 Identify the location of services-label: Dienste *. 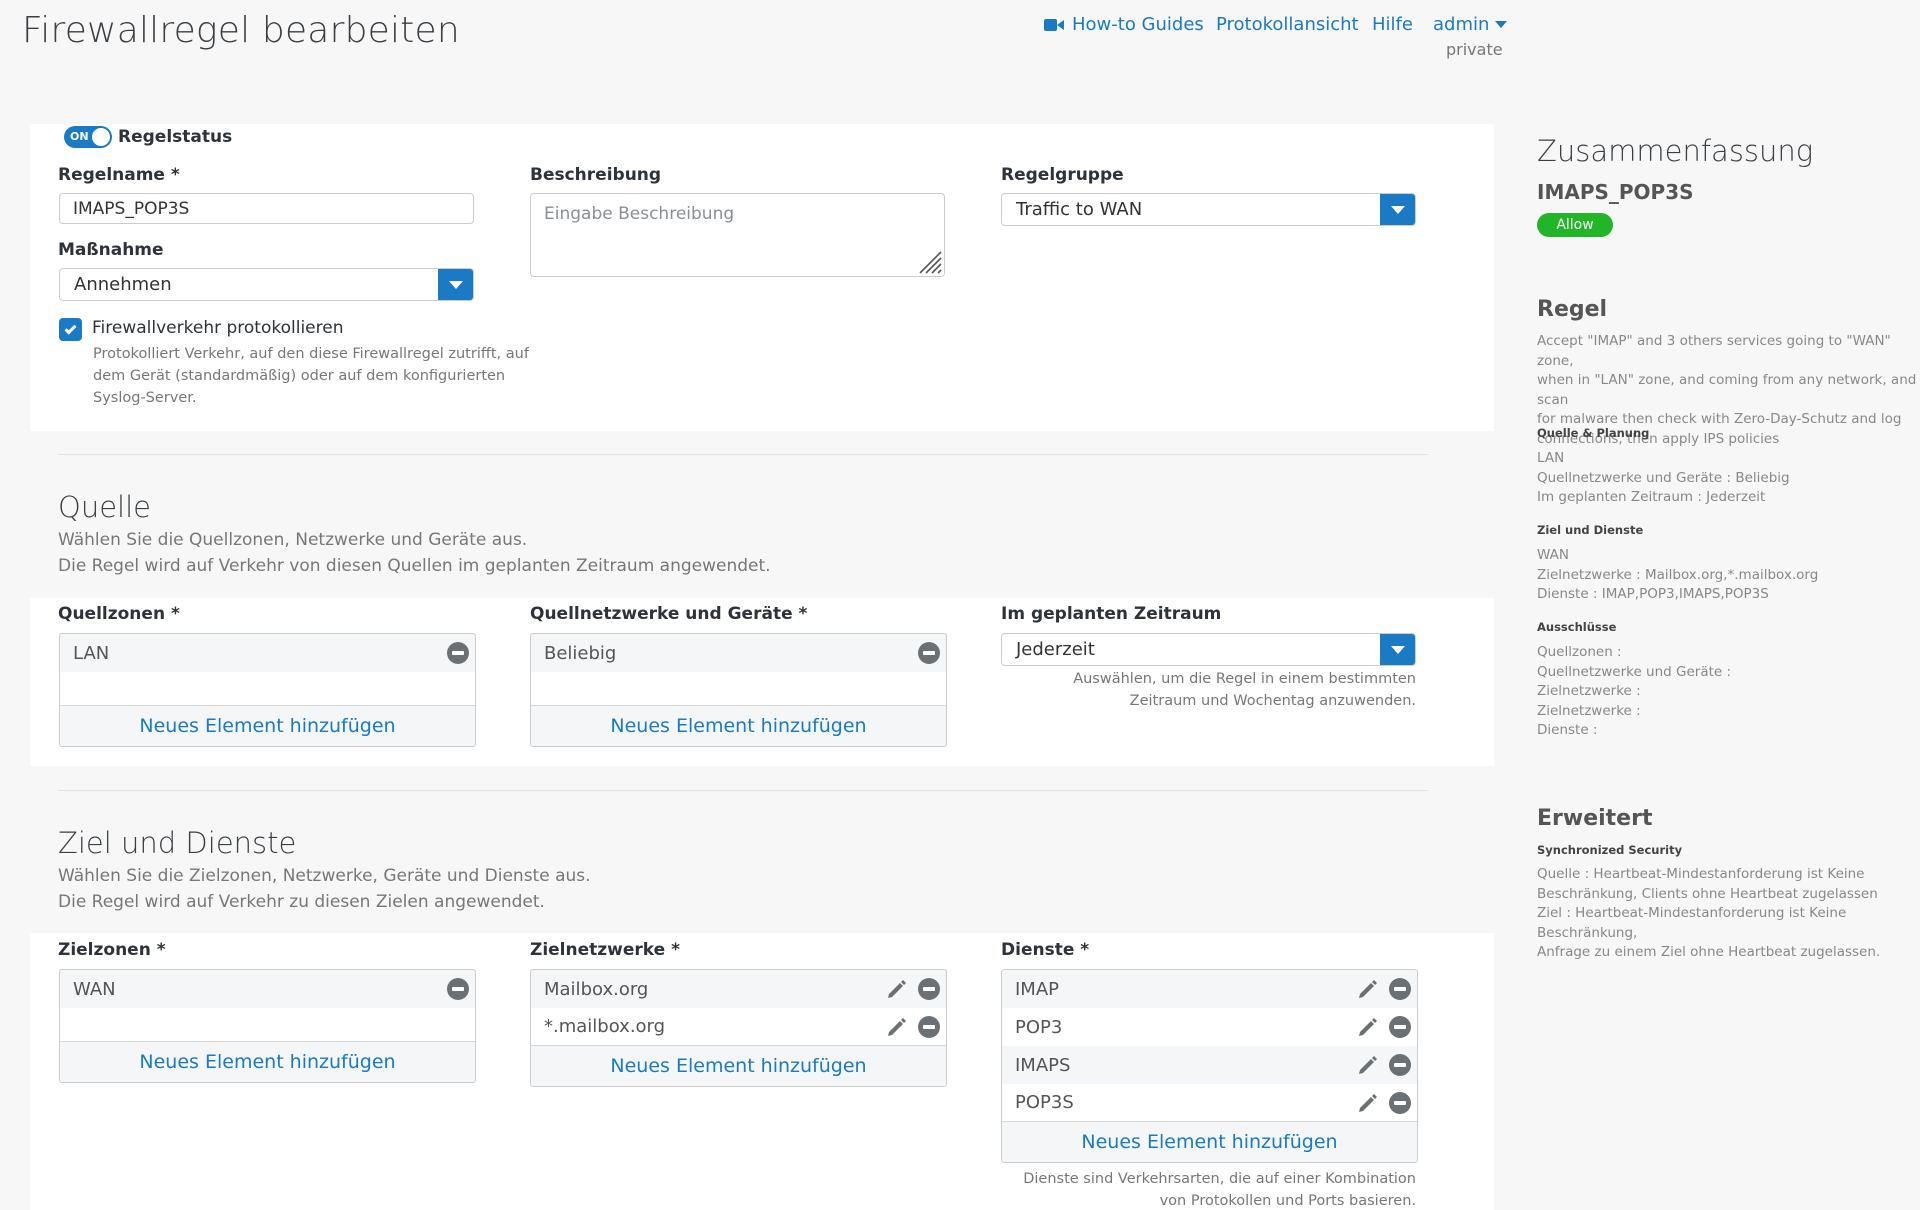
(1045, 950).